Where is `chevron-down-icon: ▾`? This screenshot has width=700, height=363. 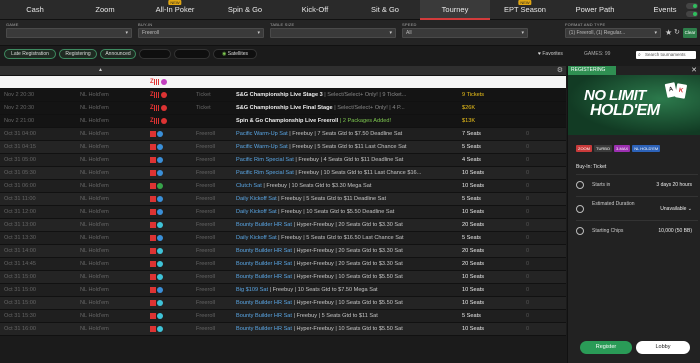
chevron-down-icon: ▾ is located at coordinates (126, 33).